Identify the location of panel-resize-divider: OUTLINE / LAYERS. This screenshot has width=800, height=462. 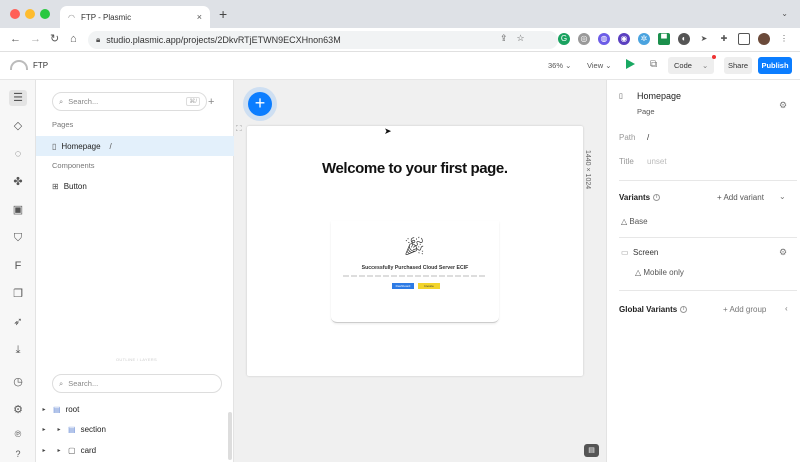
(136, 359).